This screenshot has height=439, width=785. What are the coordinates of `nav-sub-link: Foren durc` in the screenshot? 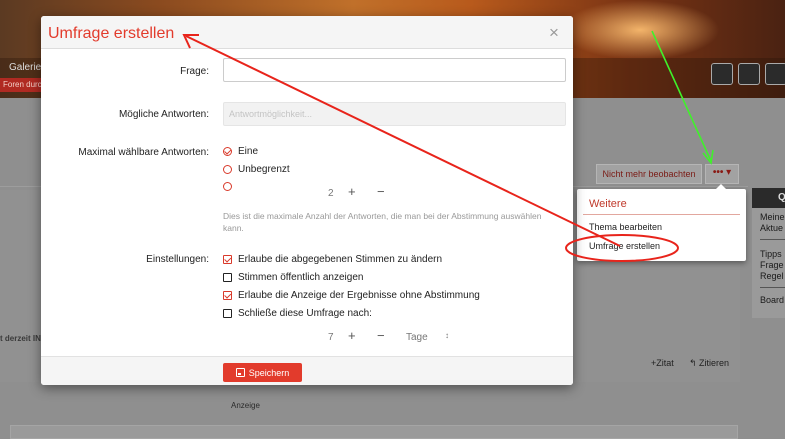 It's located at (22, 85).